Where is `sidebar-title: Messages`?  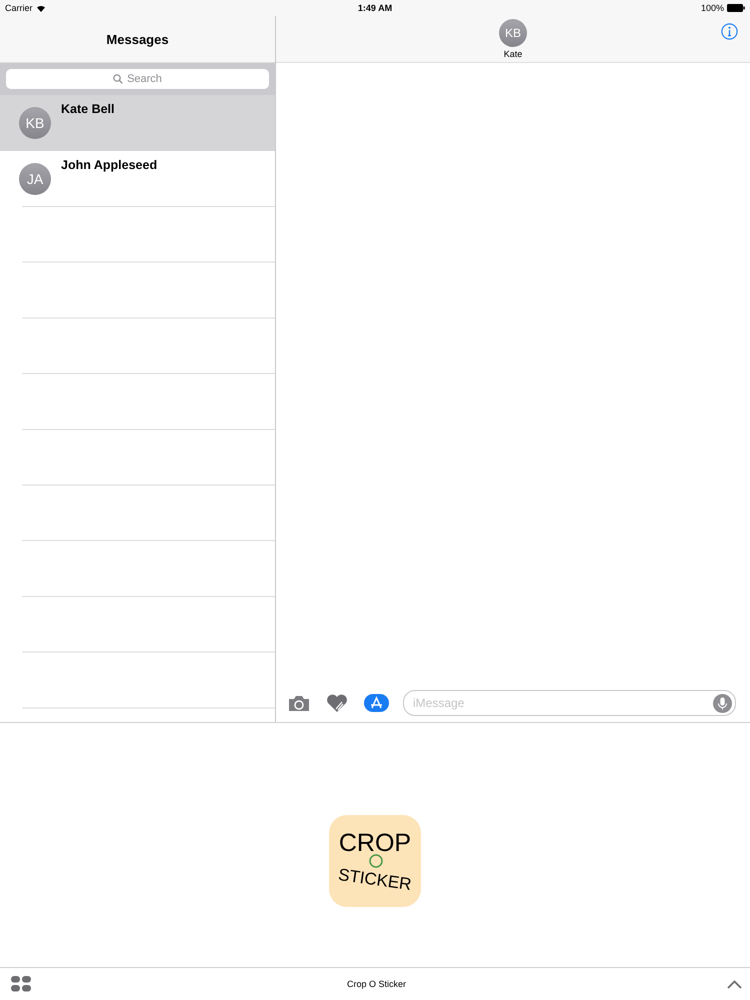
sidebar-title: Messages is located at coordinates (137, 39).